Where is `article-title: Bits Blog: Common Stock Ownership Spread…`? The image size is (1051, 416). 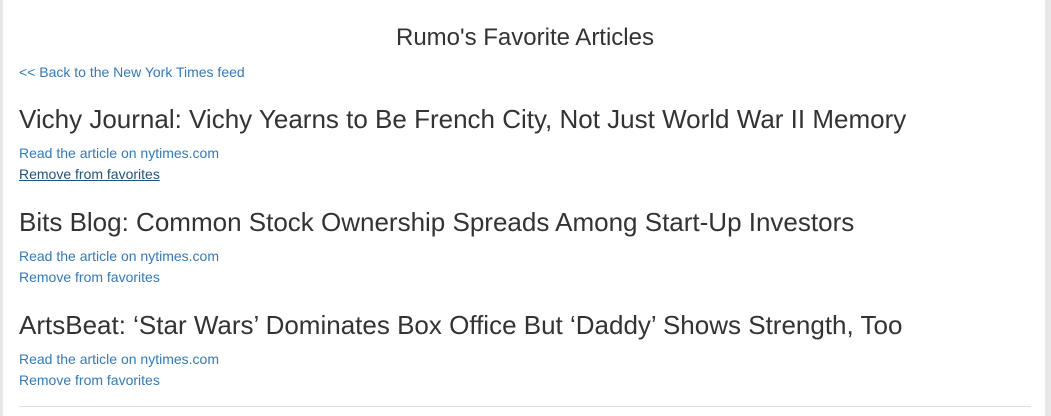 article-title: Bits Blog: Common Stock Ownership Spread… is located at coordinates (437, 222).